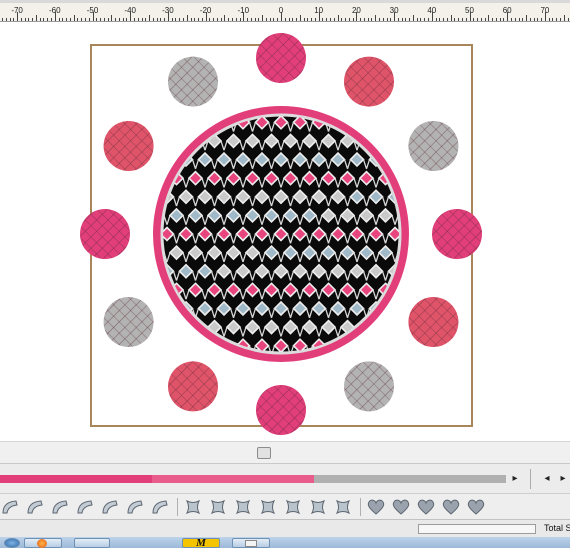 The image size is (570, 548). What do you see at coordinates (264, 453) in the screenshot?
I see `scroll-thumb` at bounding box center [264, 453].